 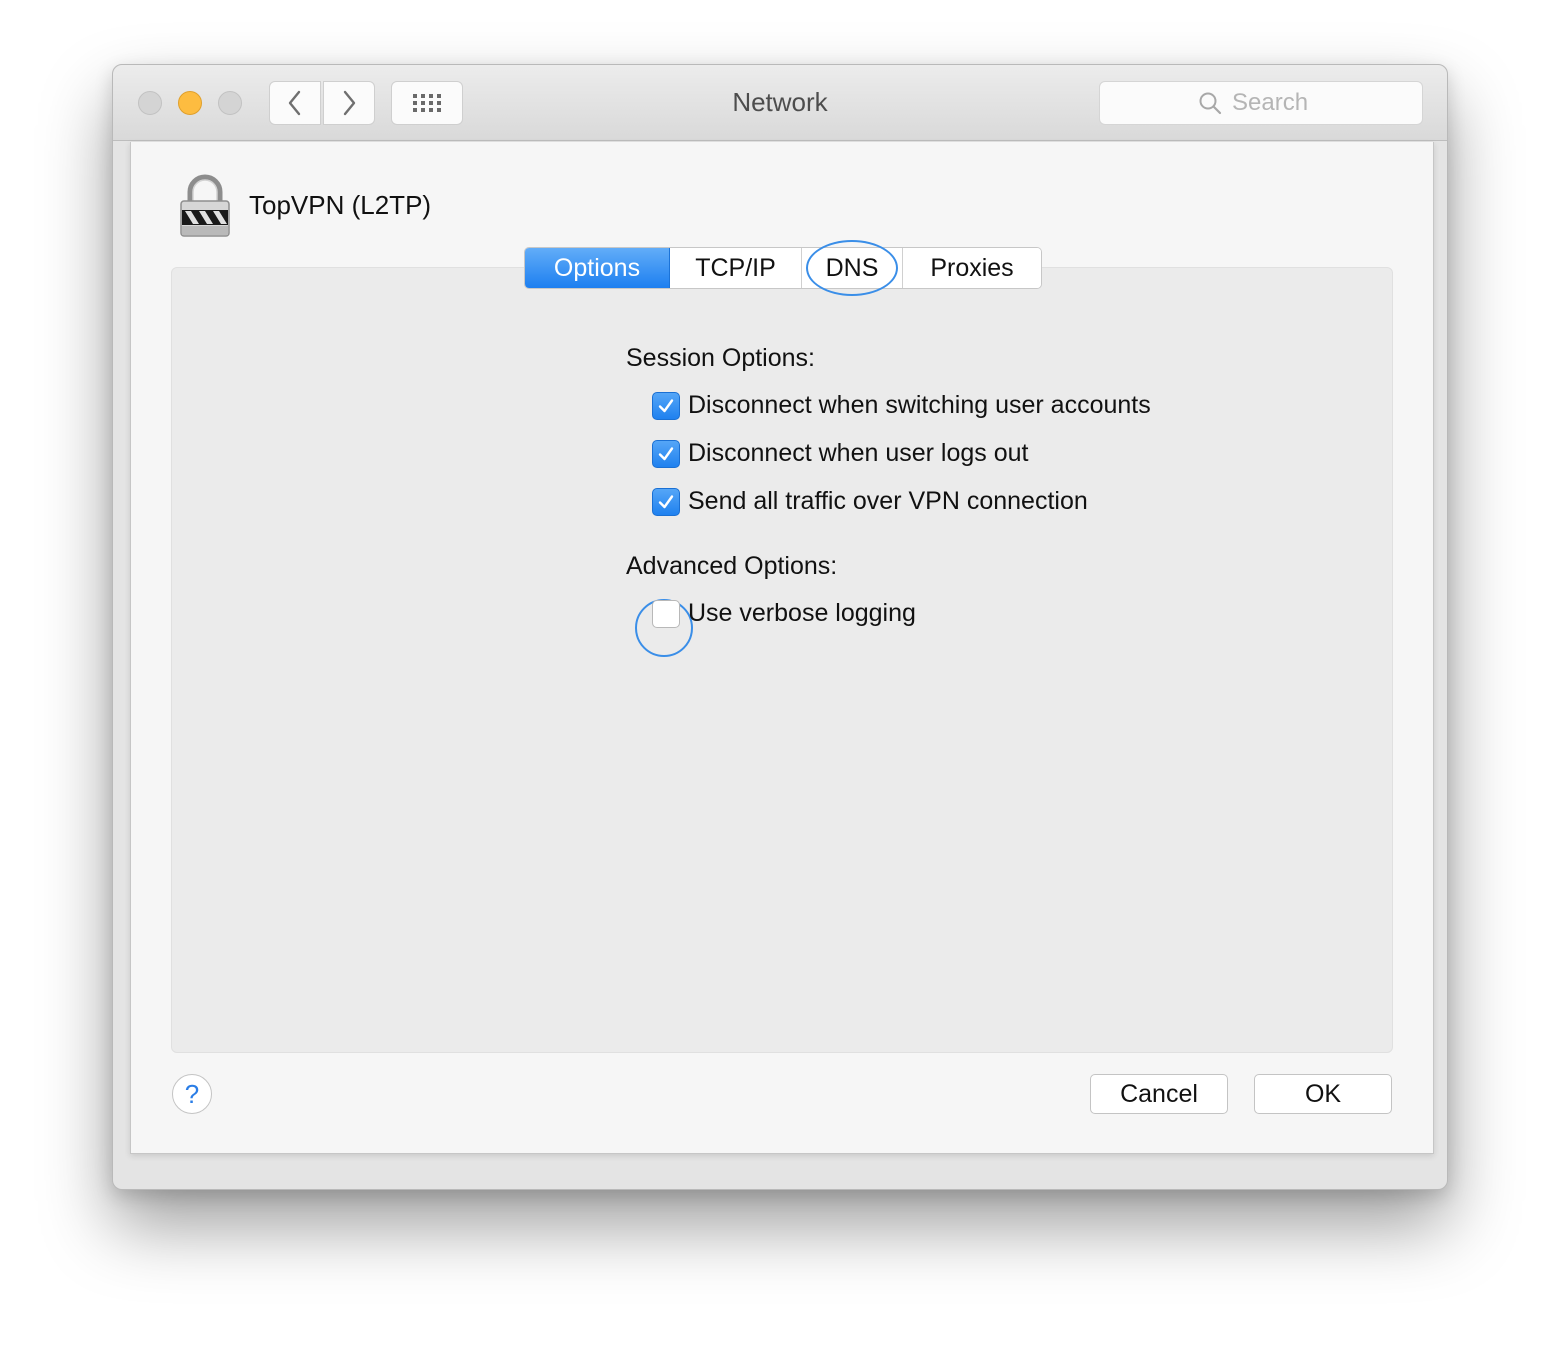 I want to click on title-bar: Network, so click(x=780, y=103).